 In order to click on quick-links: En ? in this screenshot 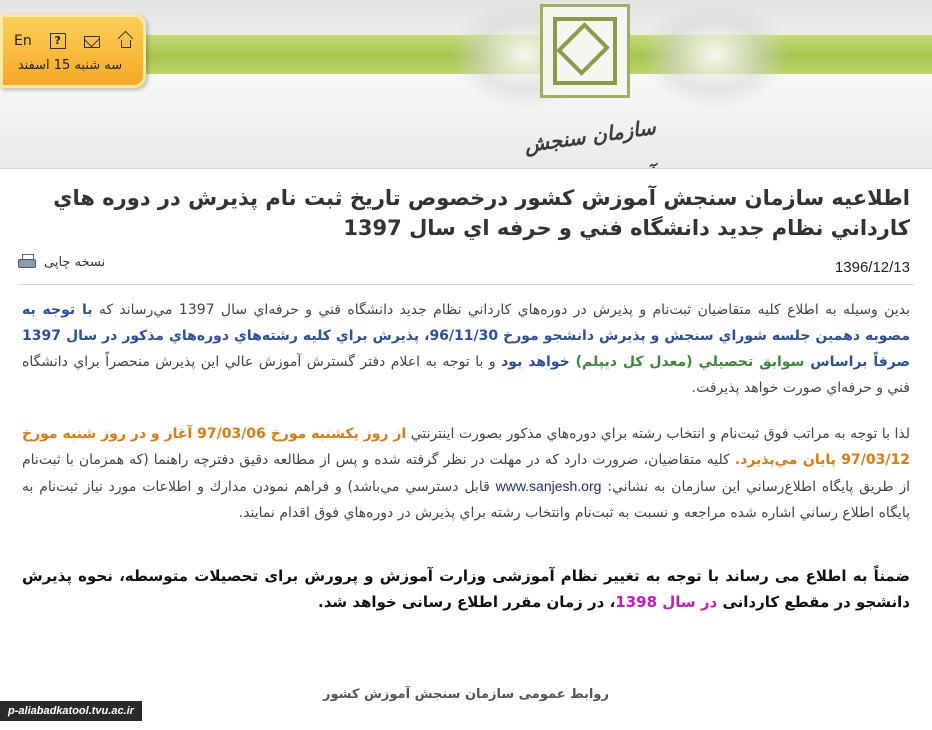, I will do `click(74, 41)`.